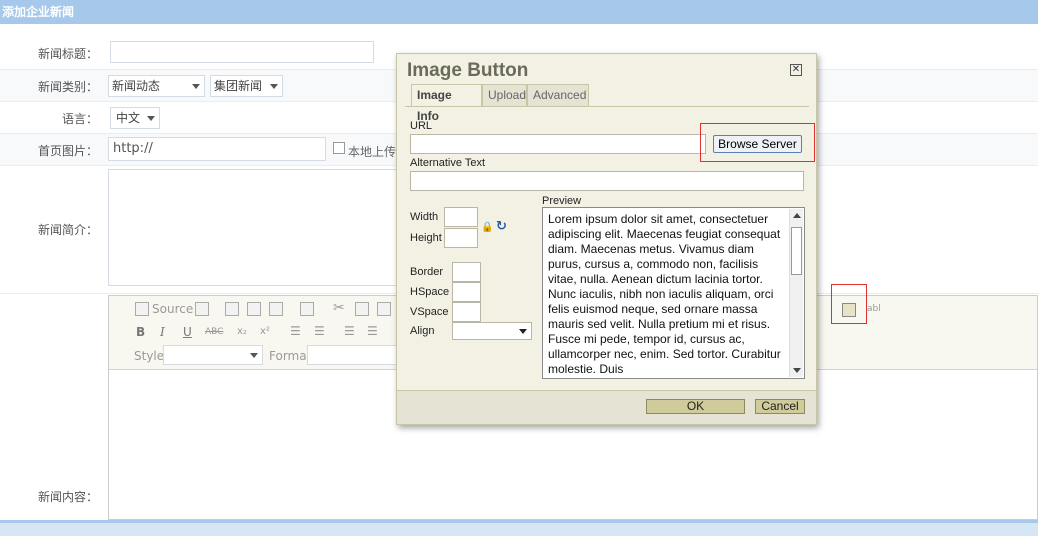 Image resolution: width=1038 pixels, height=536 pixels. I want to click on vspace-label: VSpace, so click(429, 312).